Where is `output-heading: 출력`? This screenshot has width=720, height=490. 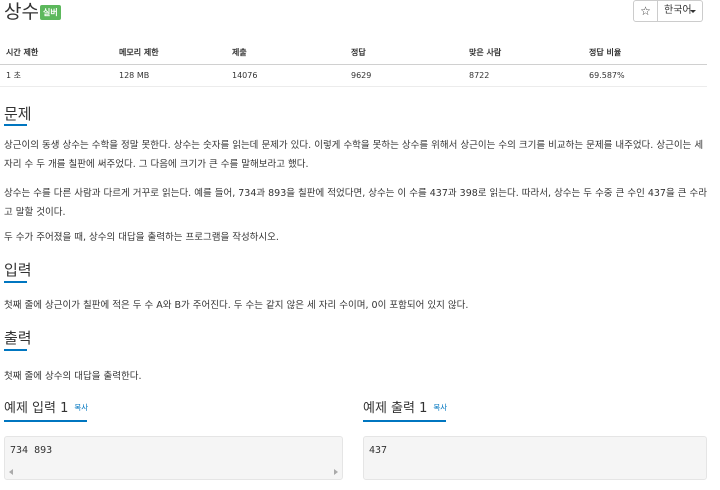 output-heading: 출력 is located at coordinates (18, 338).